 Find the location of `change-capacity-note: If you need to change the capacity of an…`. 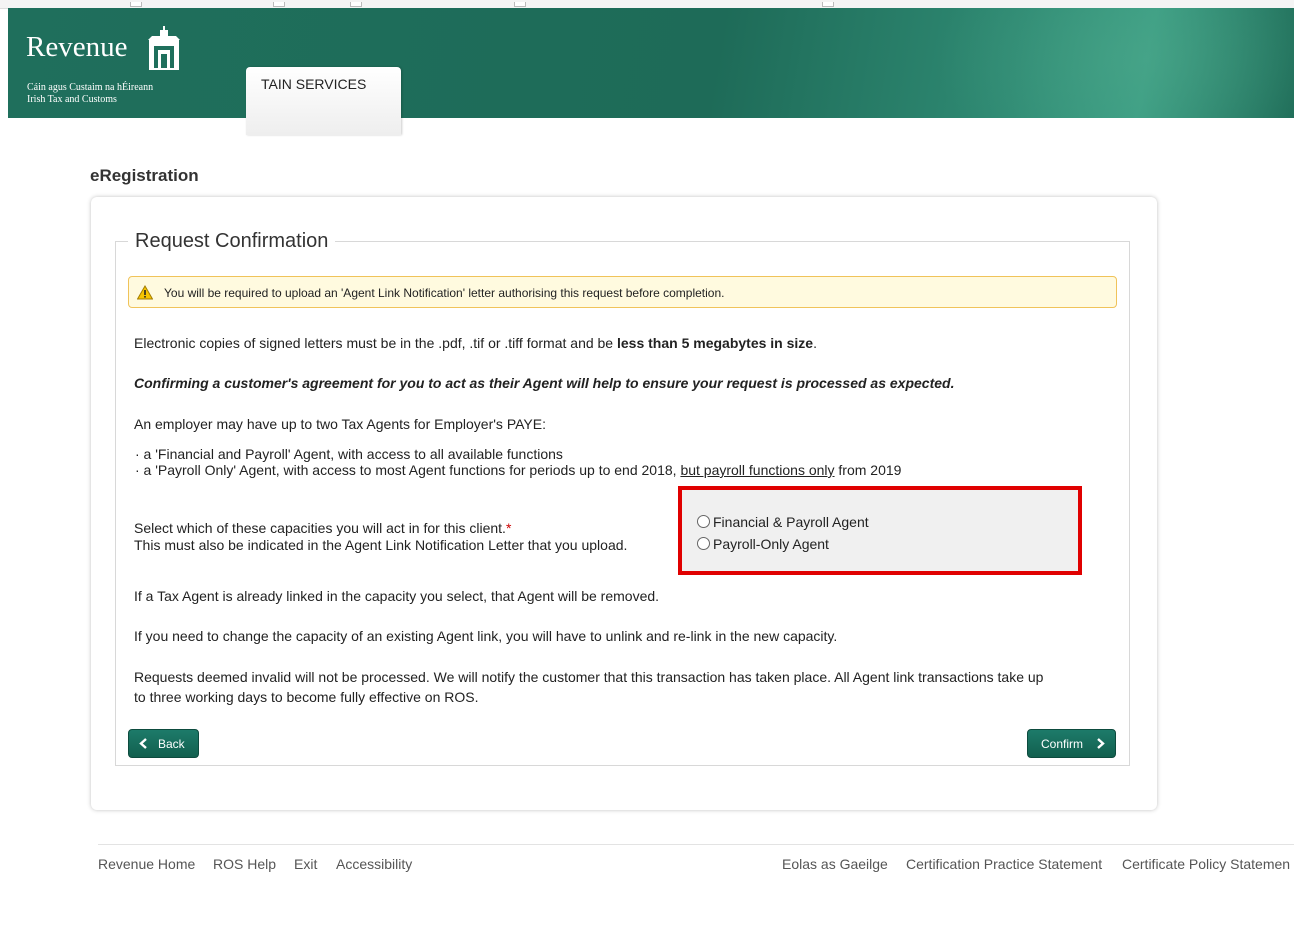

change-capacity-note: If you need to change the capacity of an… is located at coordinates (486, 636).